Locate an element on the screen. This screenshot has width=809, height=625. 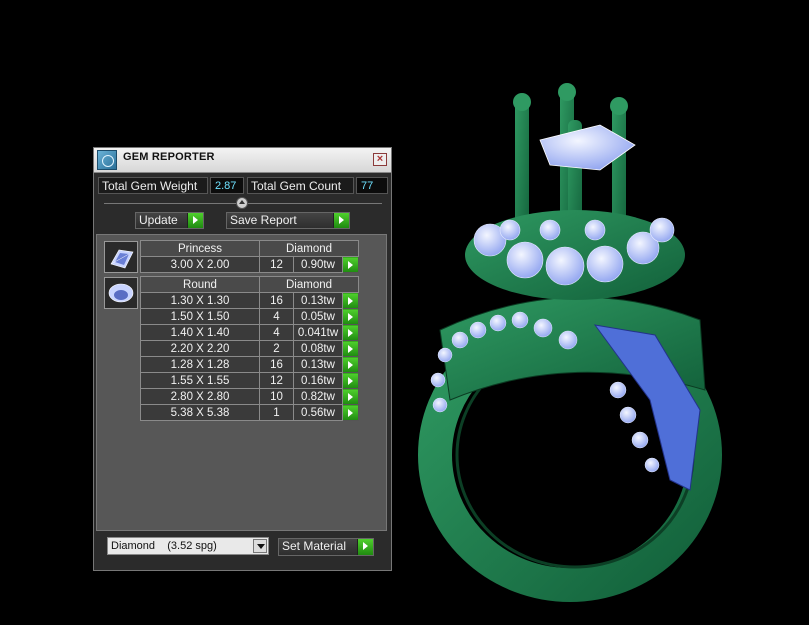
table-row: 2.20 X 2.20 2 0.08tw is located at coordinates (249, 348).